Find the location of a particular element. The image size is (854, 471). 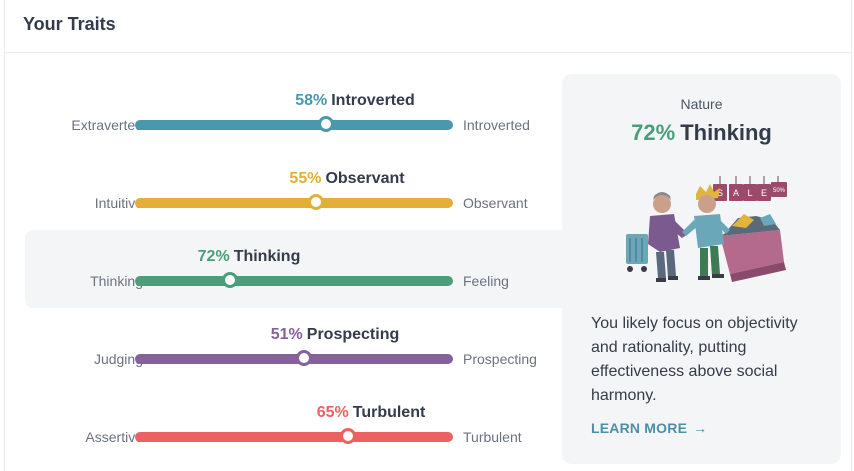

svg-text: L is located at coordinates (749, 193).